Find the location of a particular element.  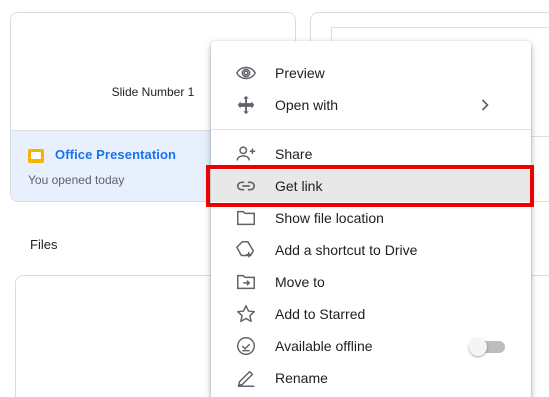

file-name: Office Presentation is located at coordinates (116, 154).